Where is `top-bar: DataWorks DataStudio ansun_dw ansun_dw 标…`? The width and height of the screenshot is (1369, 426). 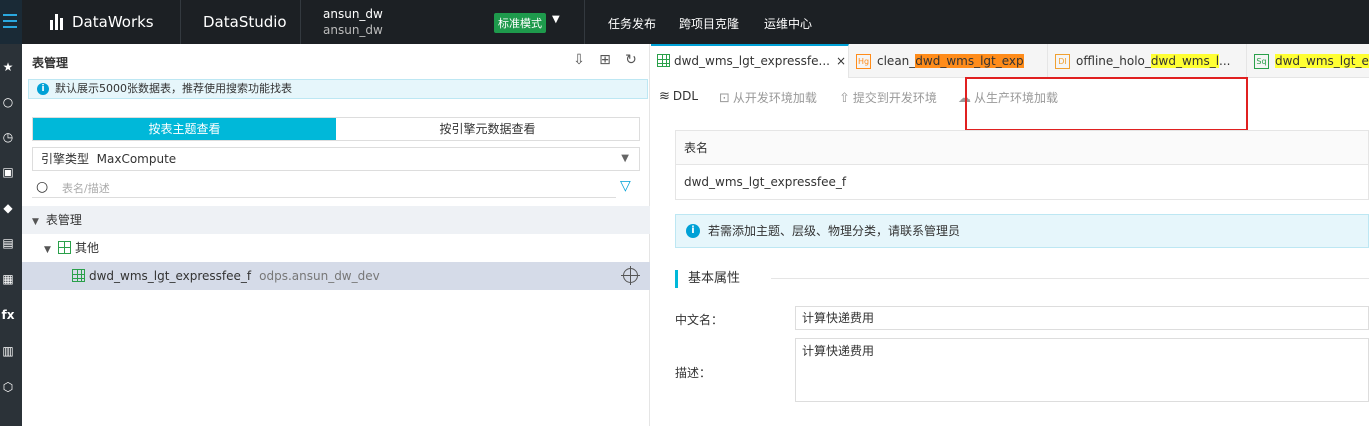
top-bar: DataWorks DataStudio ansun_dw ansun_dw 标… is located at coordinates (684, 22).